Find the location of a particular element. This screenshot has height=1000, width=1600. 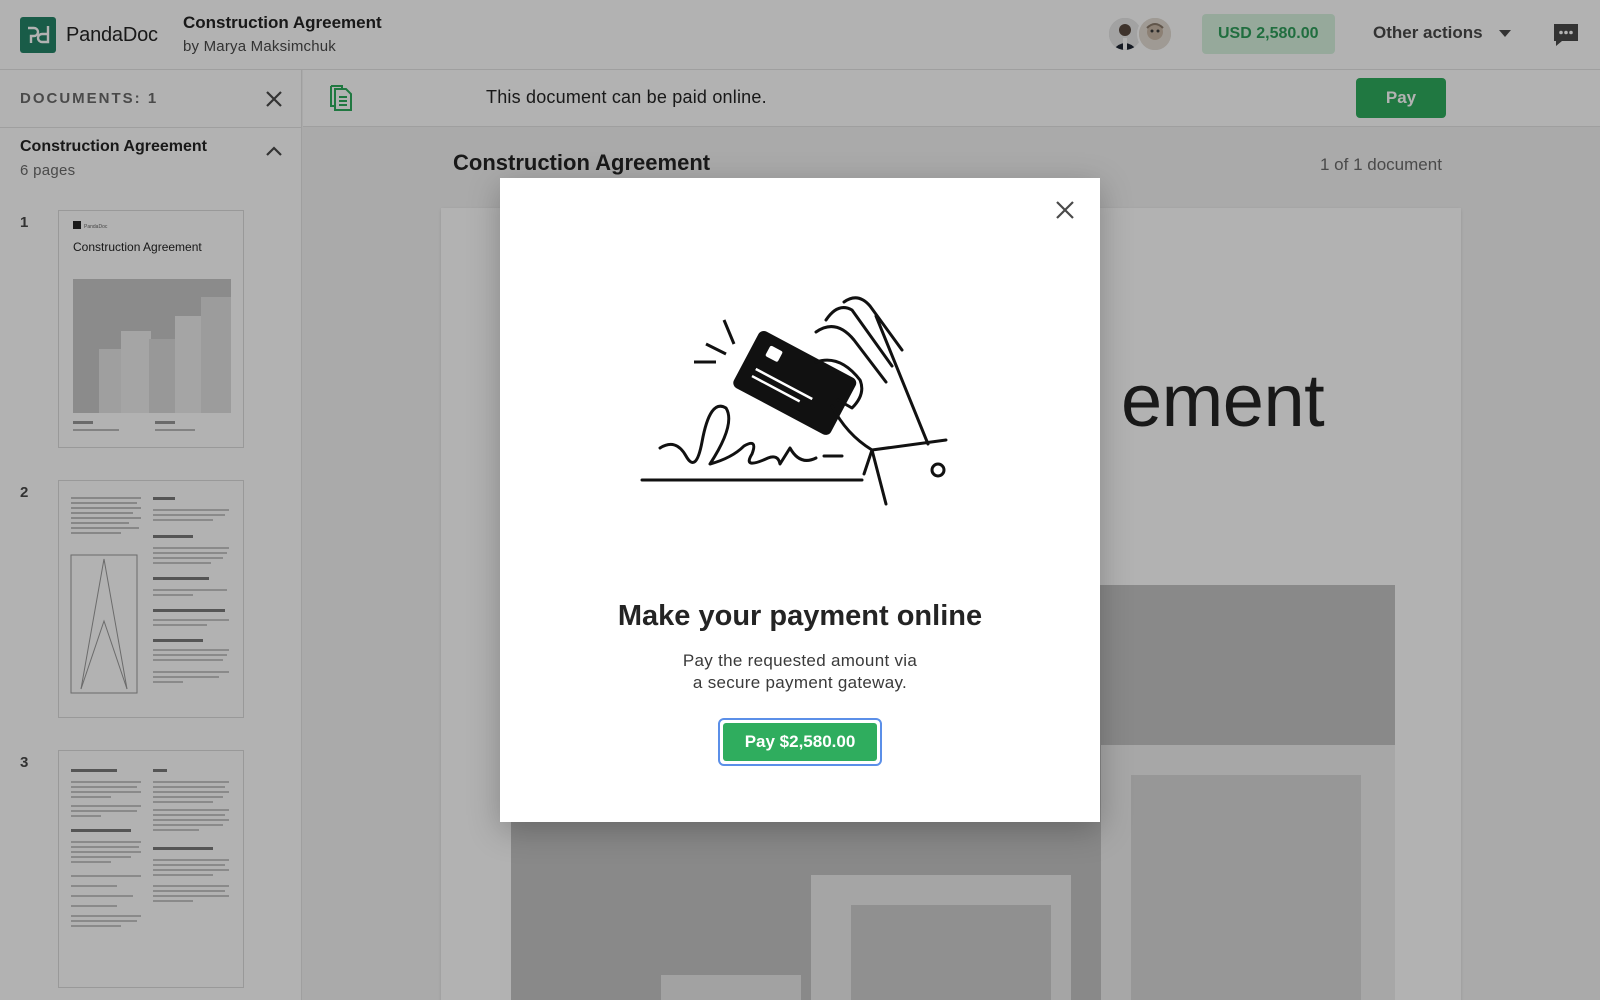

pay-amount-button: Pay $2,580.00 is located at coordinates (800, 742).